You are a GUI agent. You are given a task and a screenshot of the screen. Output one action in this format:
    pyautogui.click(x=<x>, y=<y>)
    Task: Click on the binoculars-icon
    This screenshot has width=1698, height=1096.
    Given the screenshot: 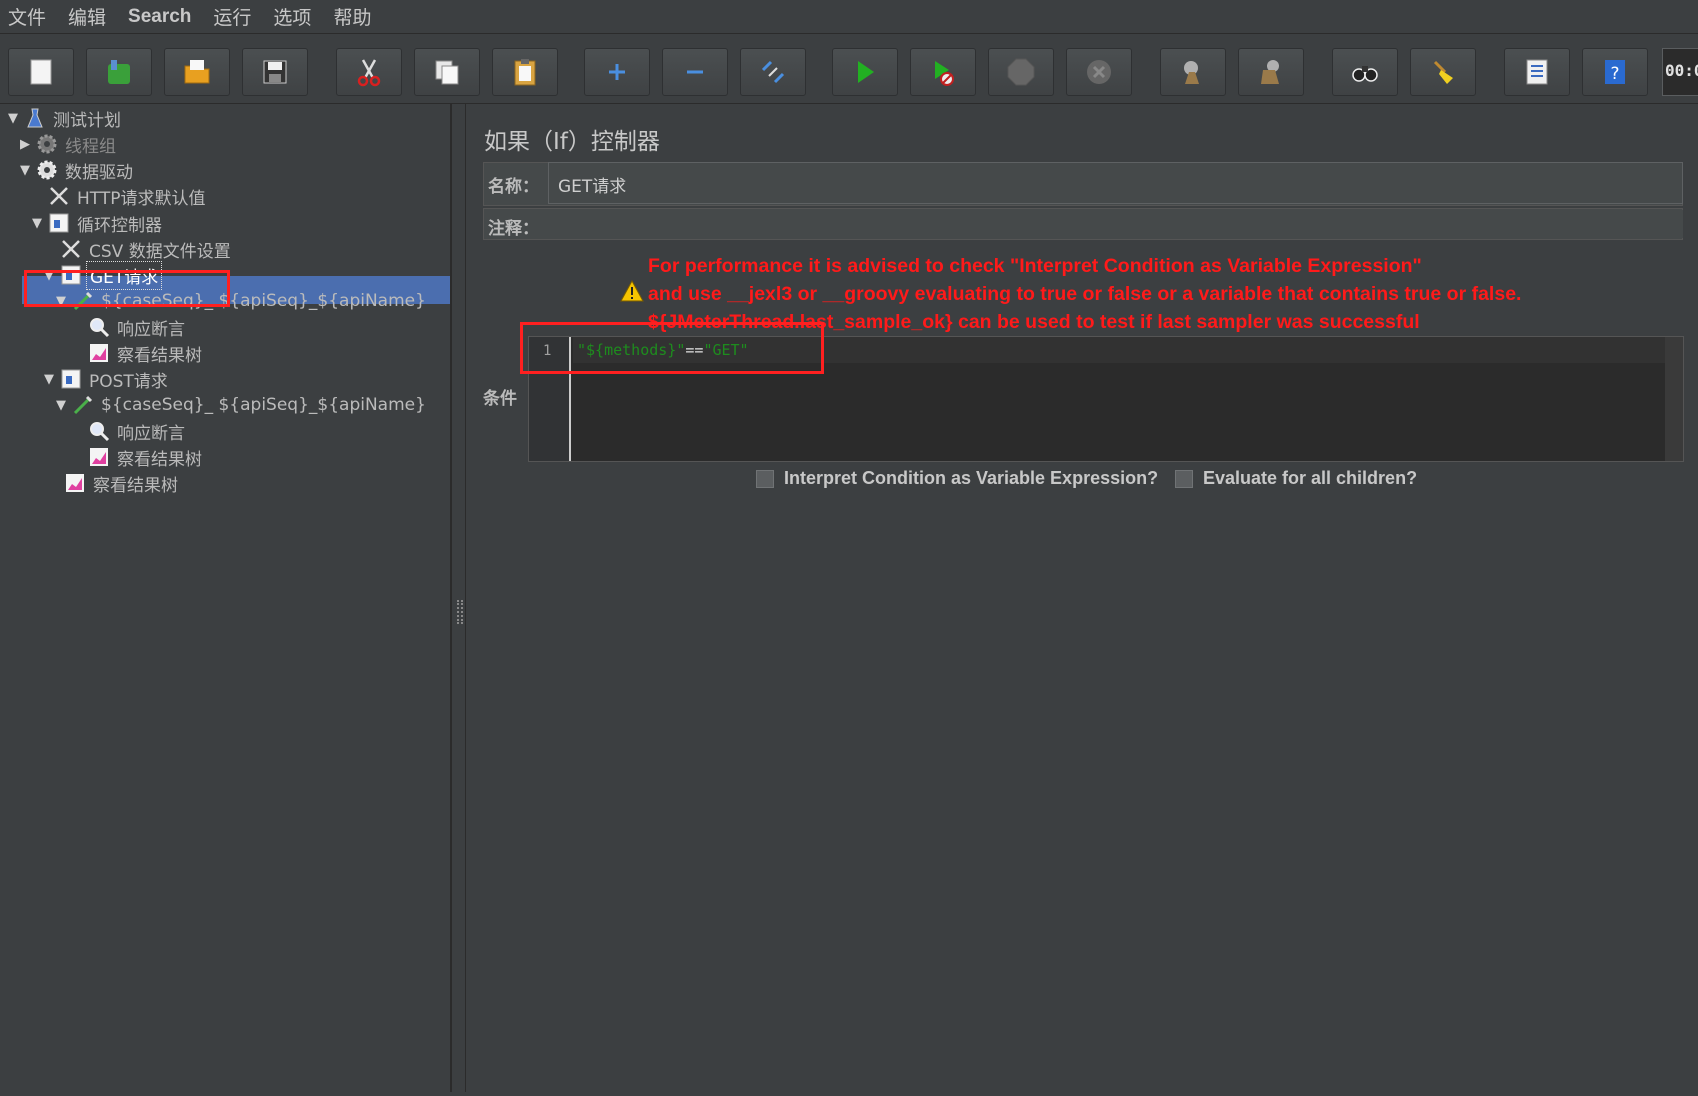 What is the action you would take?
    pyautogui.click(x=1365, y=74)
    